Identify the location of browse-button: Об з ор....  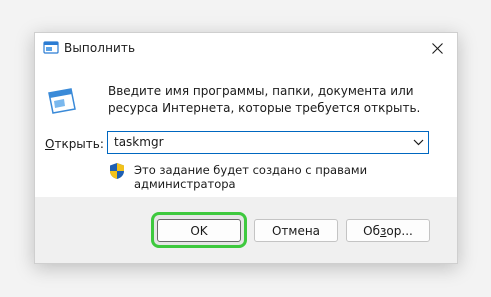
(388, 230).